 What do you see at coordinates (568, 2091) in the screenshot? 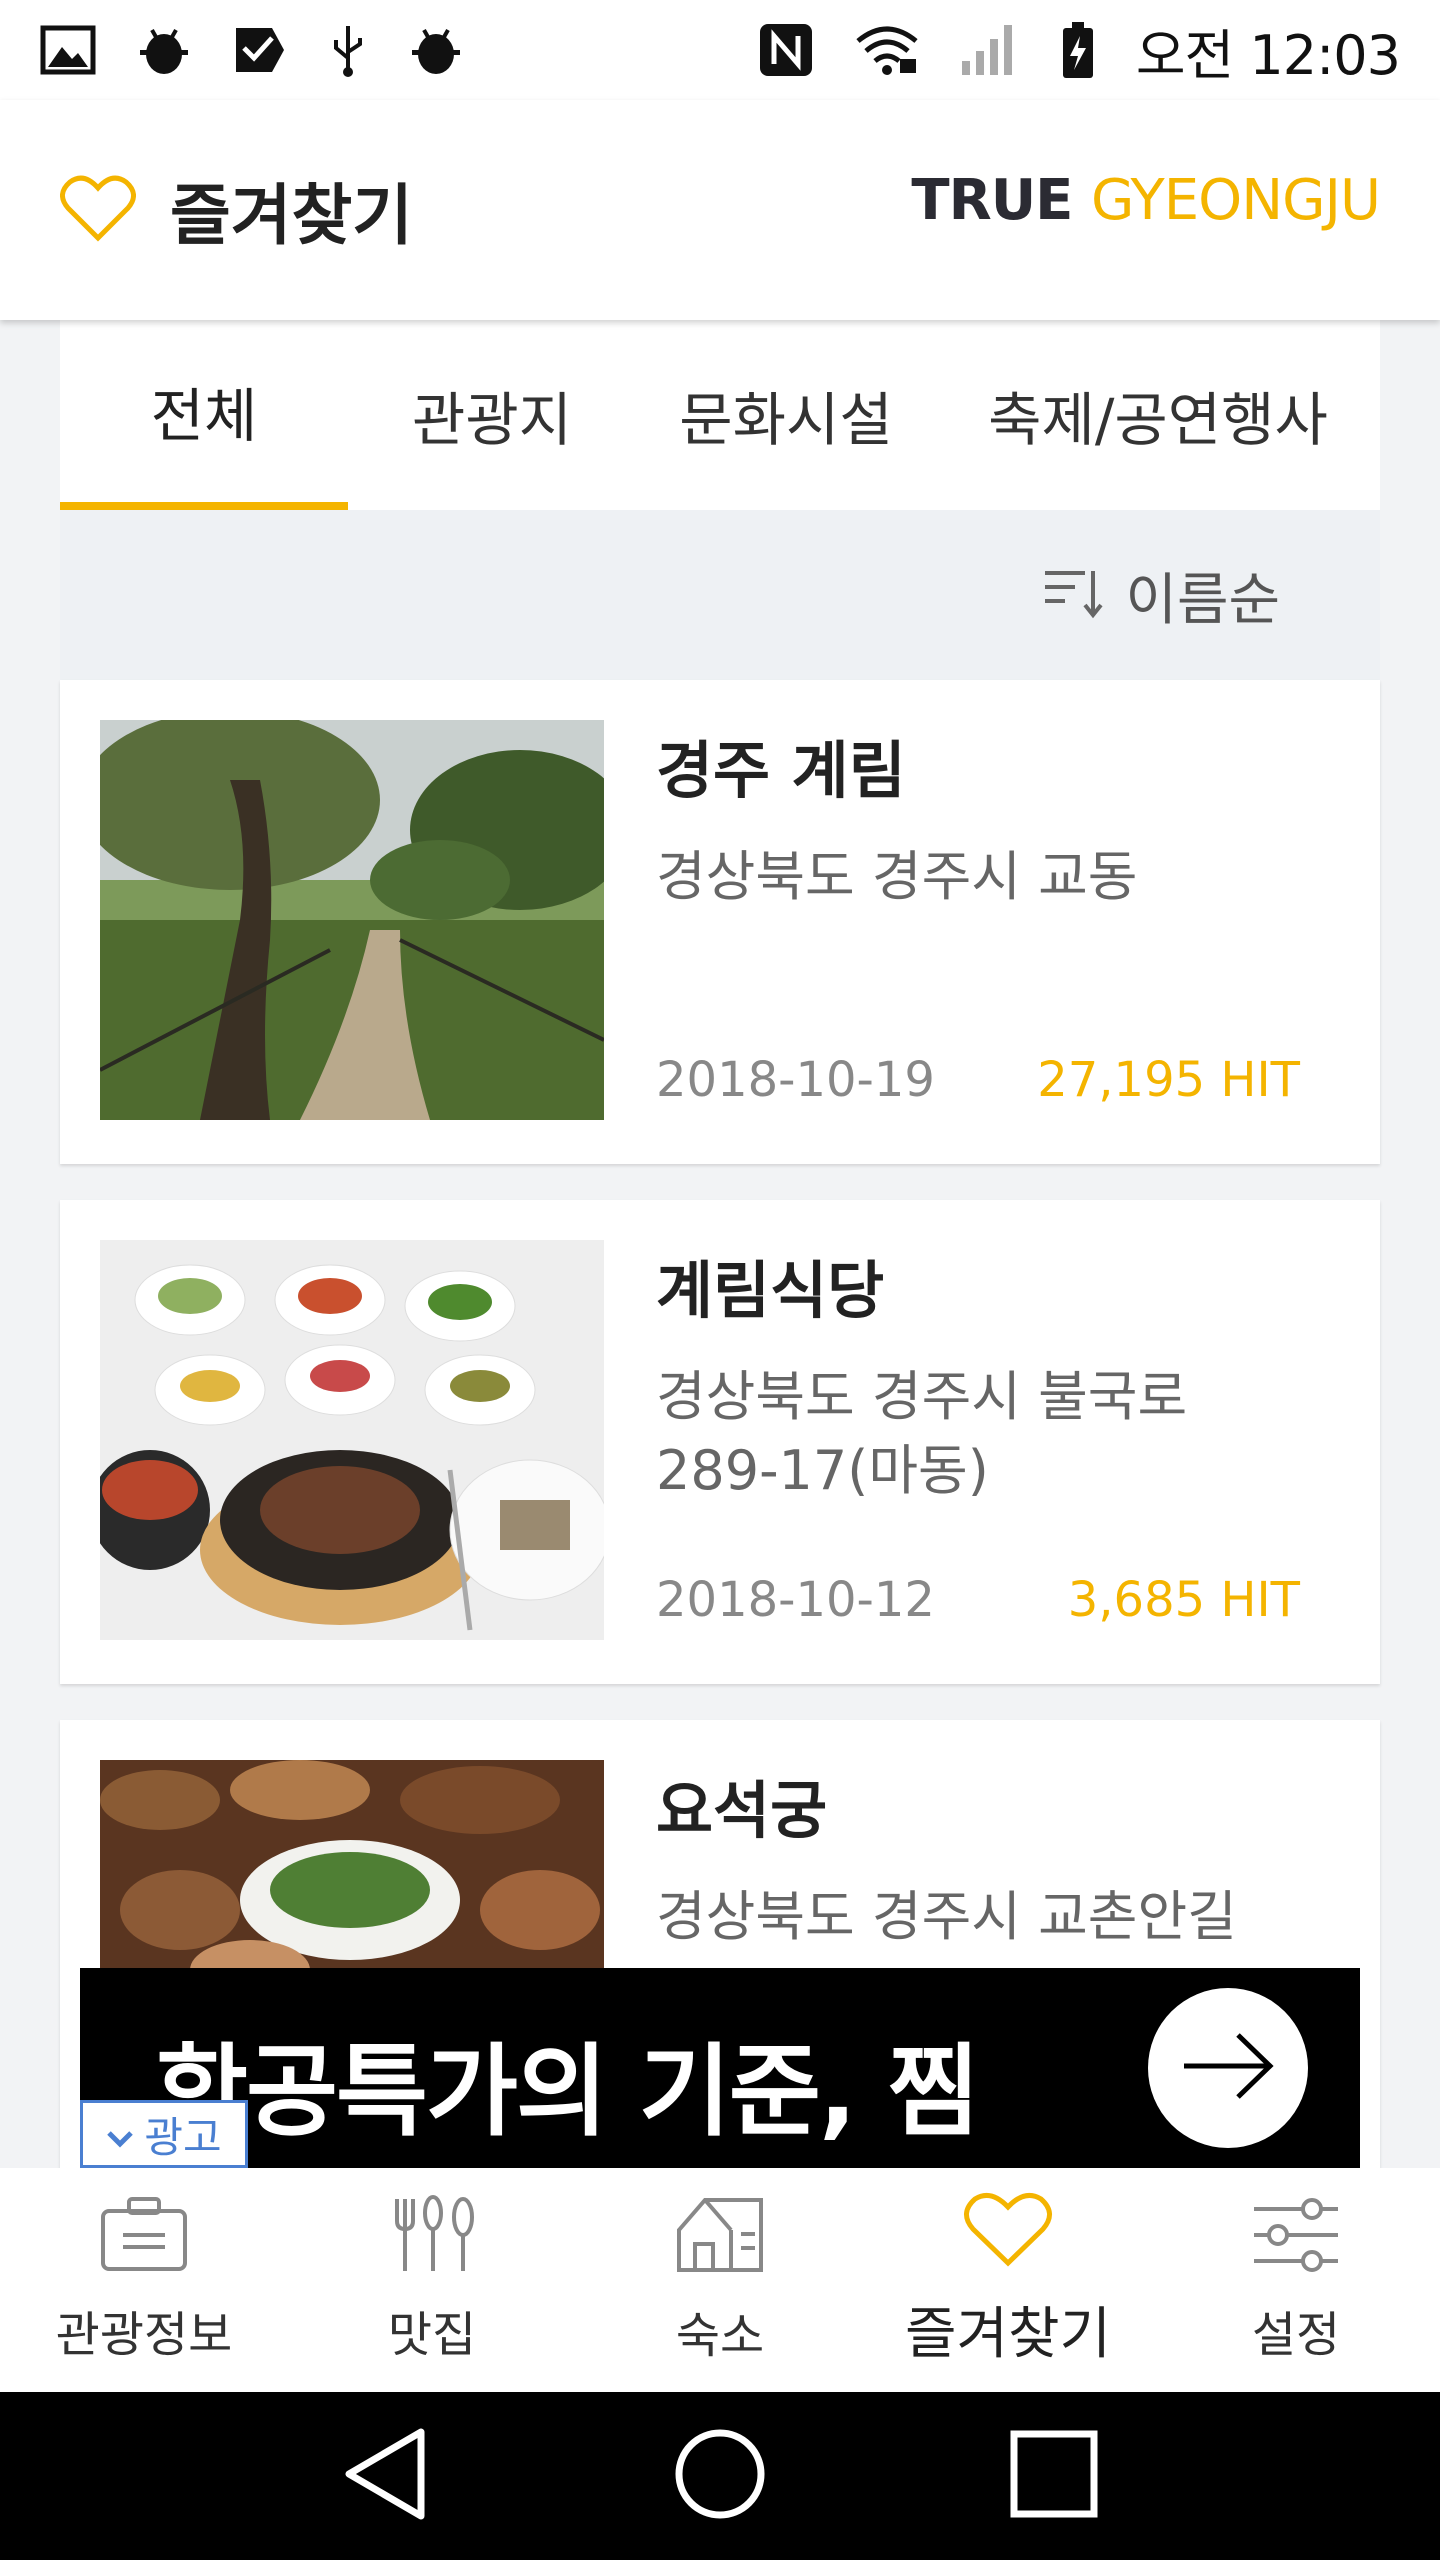
I see `ad-text: 항공특가의 기준, 찜` at bounding box center [568, 2091].